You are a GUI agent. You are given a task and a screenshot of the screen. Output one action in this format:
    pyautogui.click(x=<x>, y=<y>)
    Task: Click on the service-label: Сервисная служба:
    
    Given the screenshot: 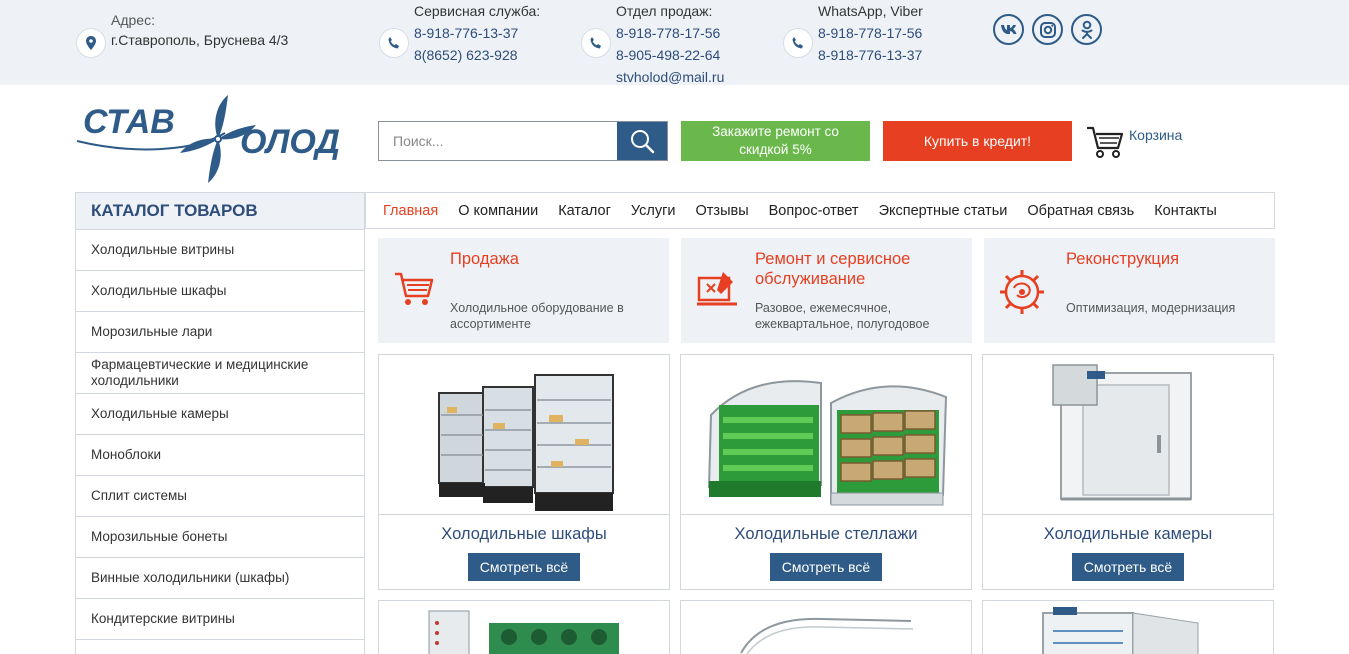 What is the action you would take?
    pyautogui.click(x=477, y=11)
    